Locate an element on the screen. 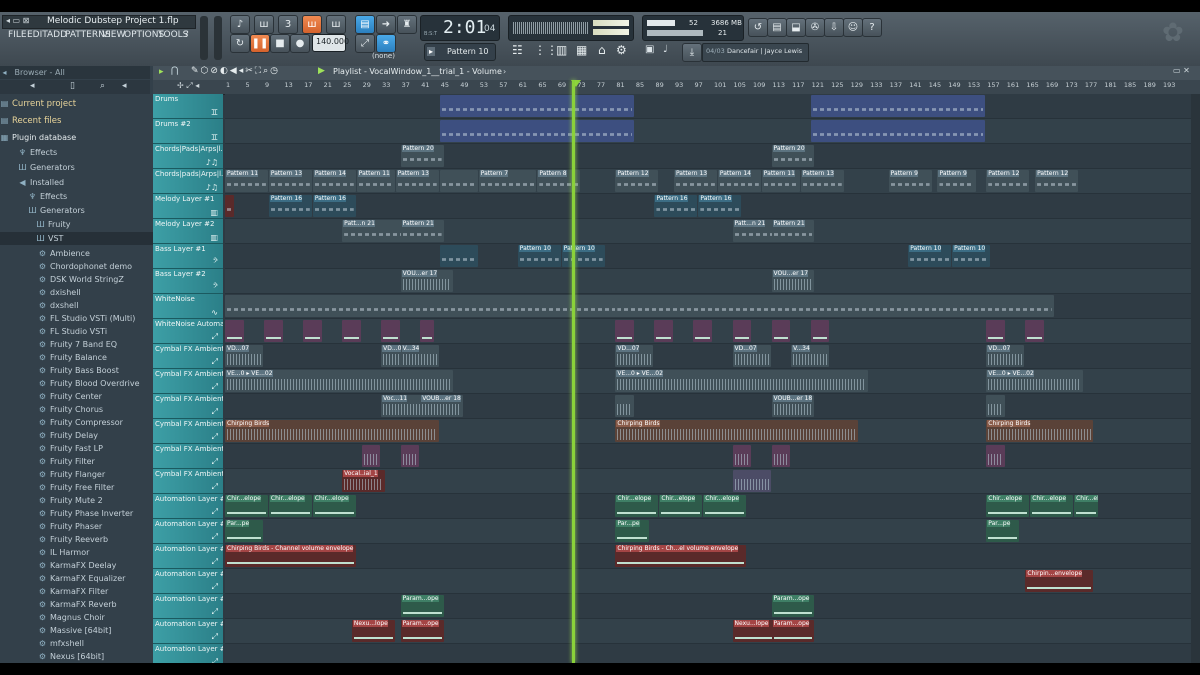 The width and height of the screenshot is (1200, 675). playlist-clip: Chirping Birds - Channel volume envelope is located at coordinates (290, 556).